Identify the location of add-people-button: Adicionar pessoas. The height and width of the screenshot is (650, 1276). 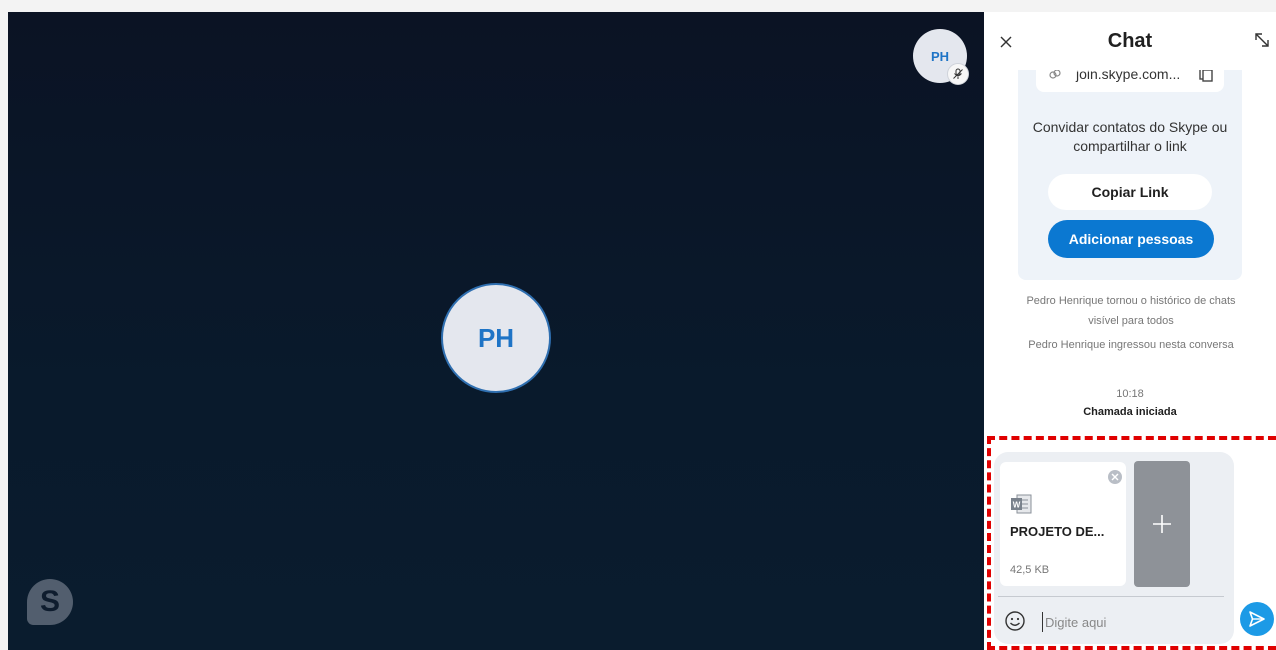
(1131, 239).